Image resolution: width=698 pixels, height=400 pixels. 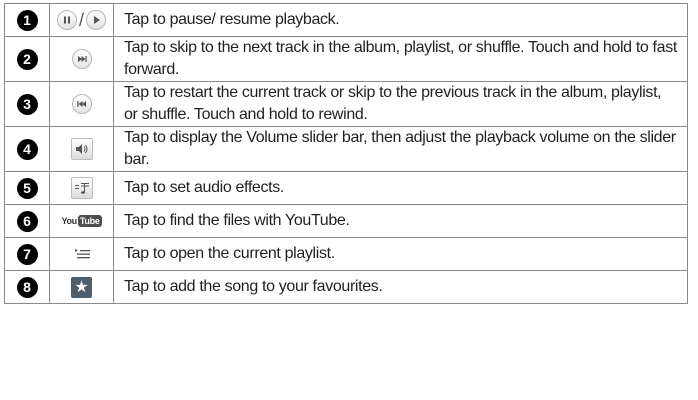 I want to click on row-number-cell: 4, so click(x=27, y=149).